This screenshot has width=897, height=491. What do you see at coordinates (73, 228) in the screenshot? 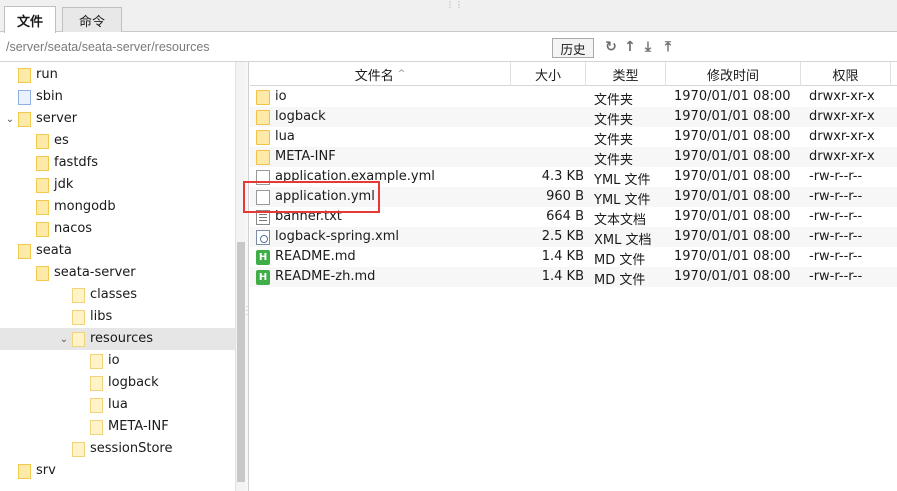
I see `tree-item-label: nacos` at bounding box center [73, 228].